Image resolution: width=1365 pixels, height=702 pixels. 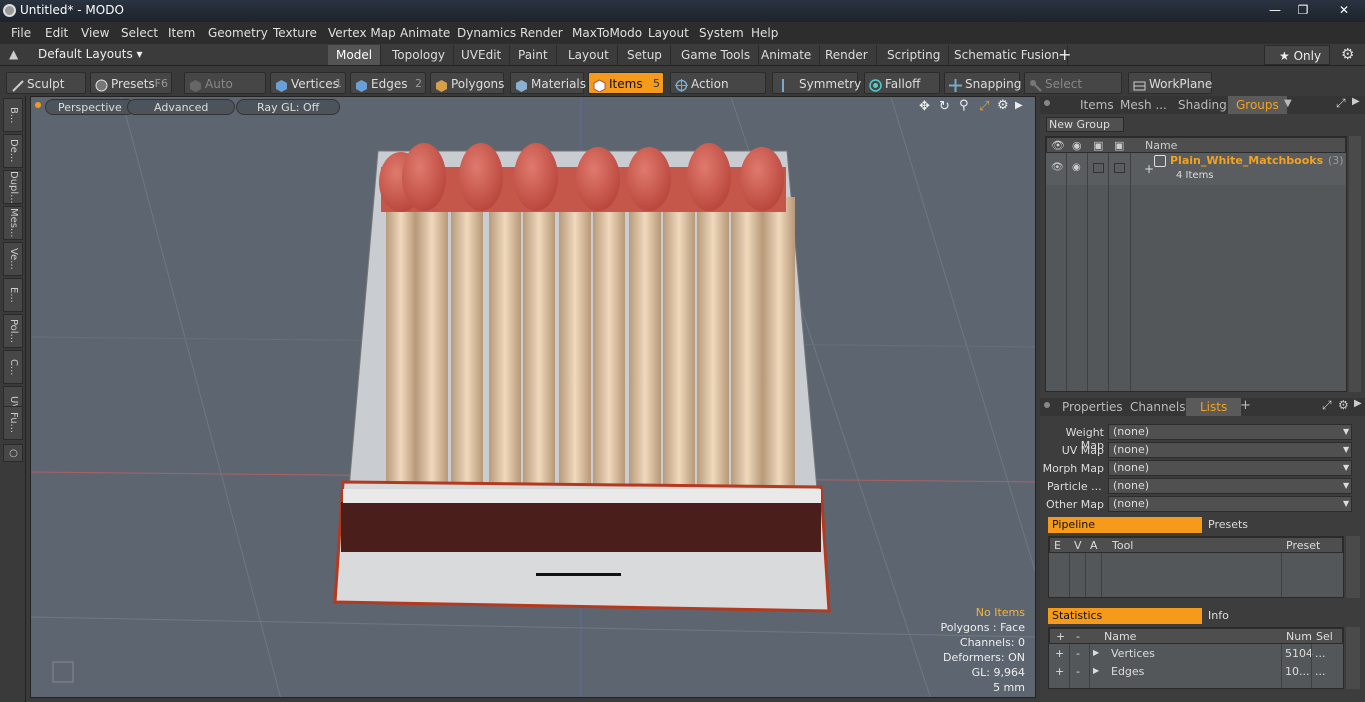 What do you see at coordinates (1125, 525) in the screenshot?
I see `pipeline-tab: Pipeline` at bounding box center [1125, 525].